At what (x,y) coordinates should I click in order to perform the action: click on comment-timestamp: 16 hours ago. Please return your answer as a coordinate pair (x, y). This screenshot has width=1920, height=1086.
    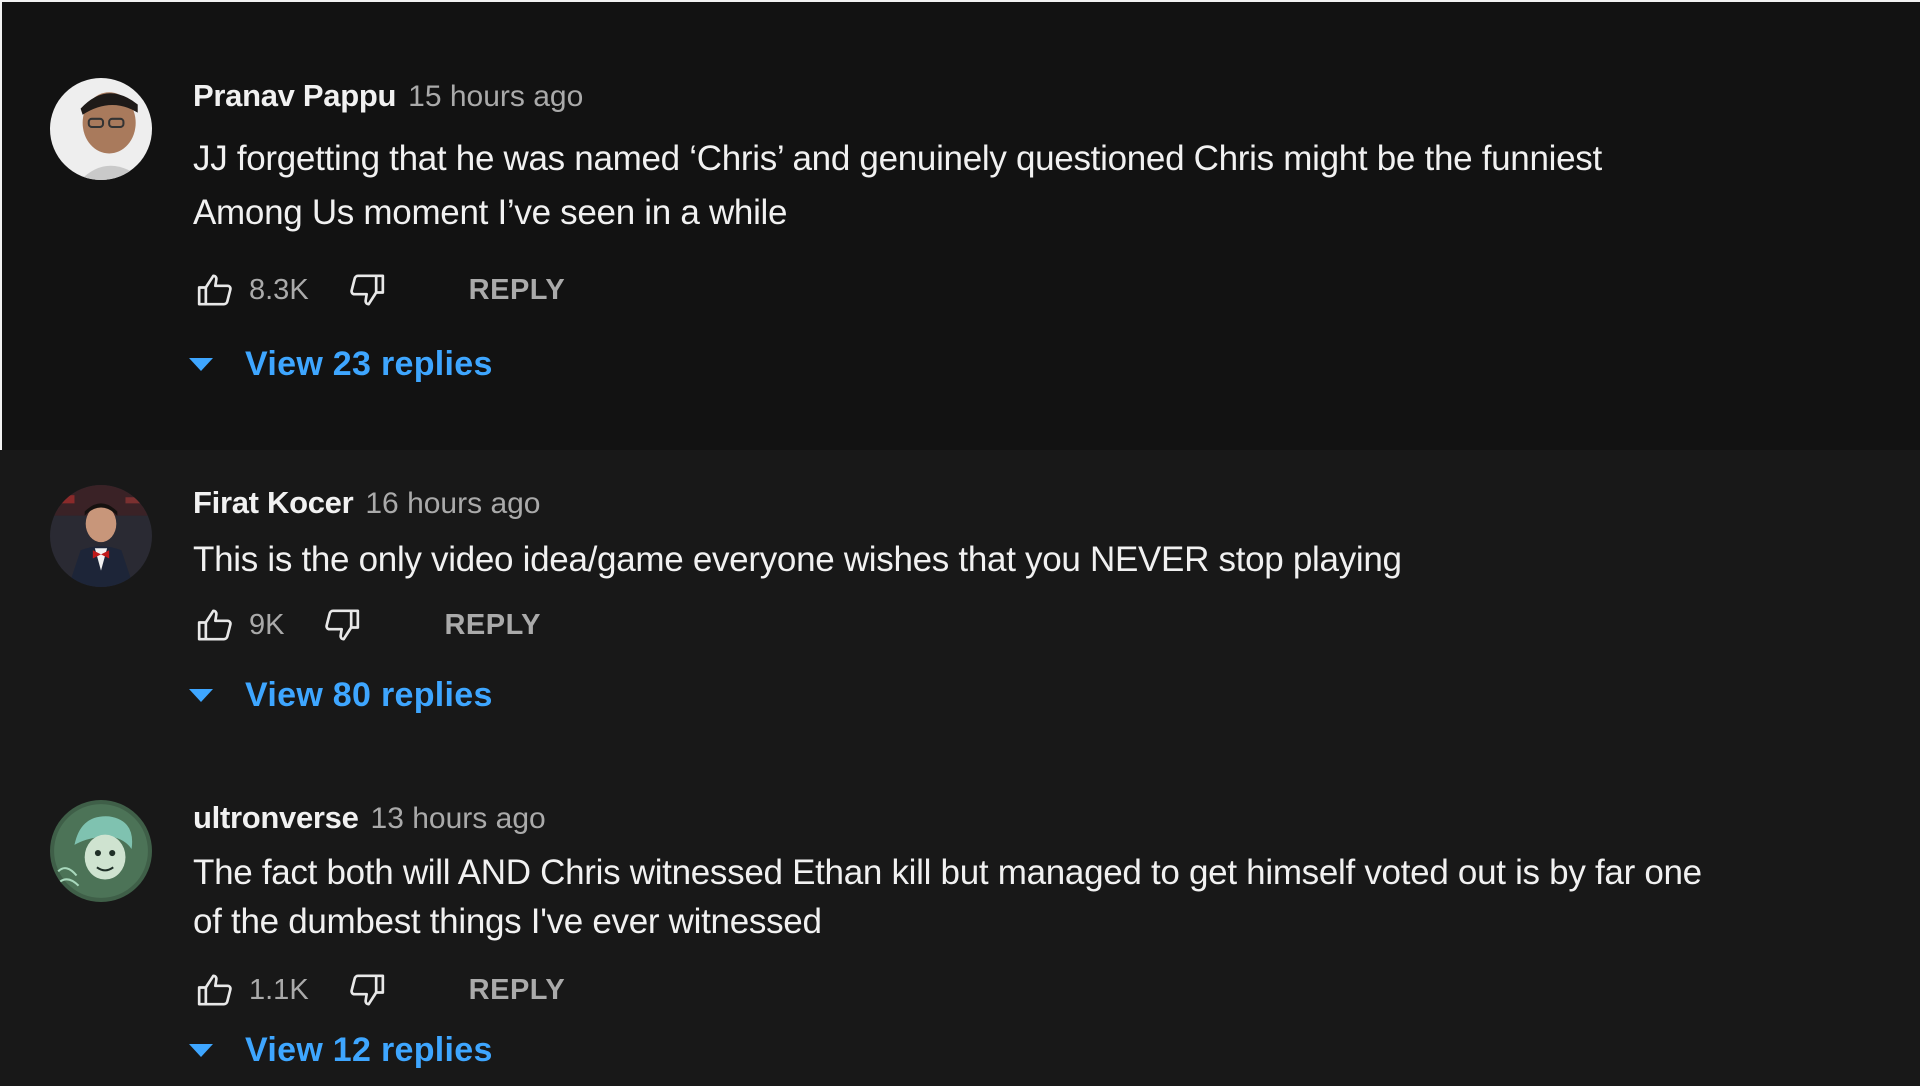
    Looking at the image, I should click on (452, 504).